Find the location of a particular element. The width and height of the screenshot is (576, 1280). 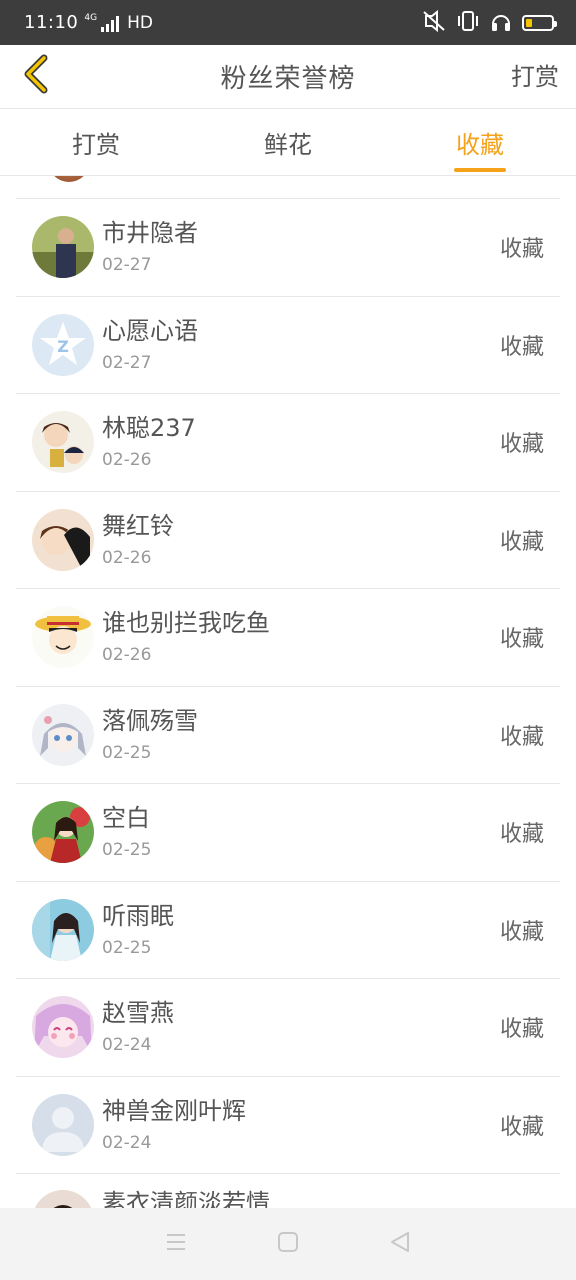

menu-button is located at coordinates (176, 1244).